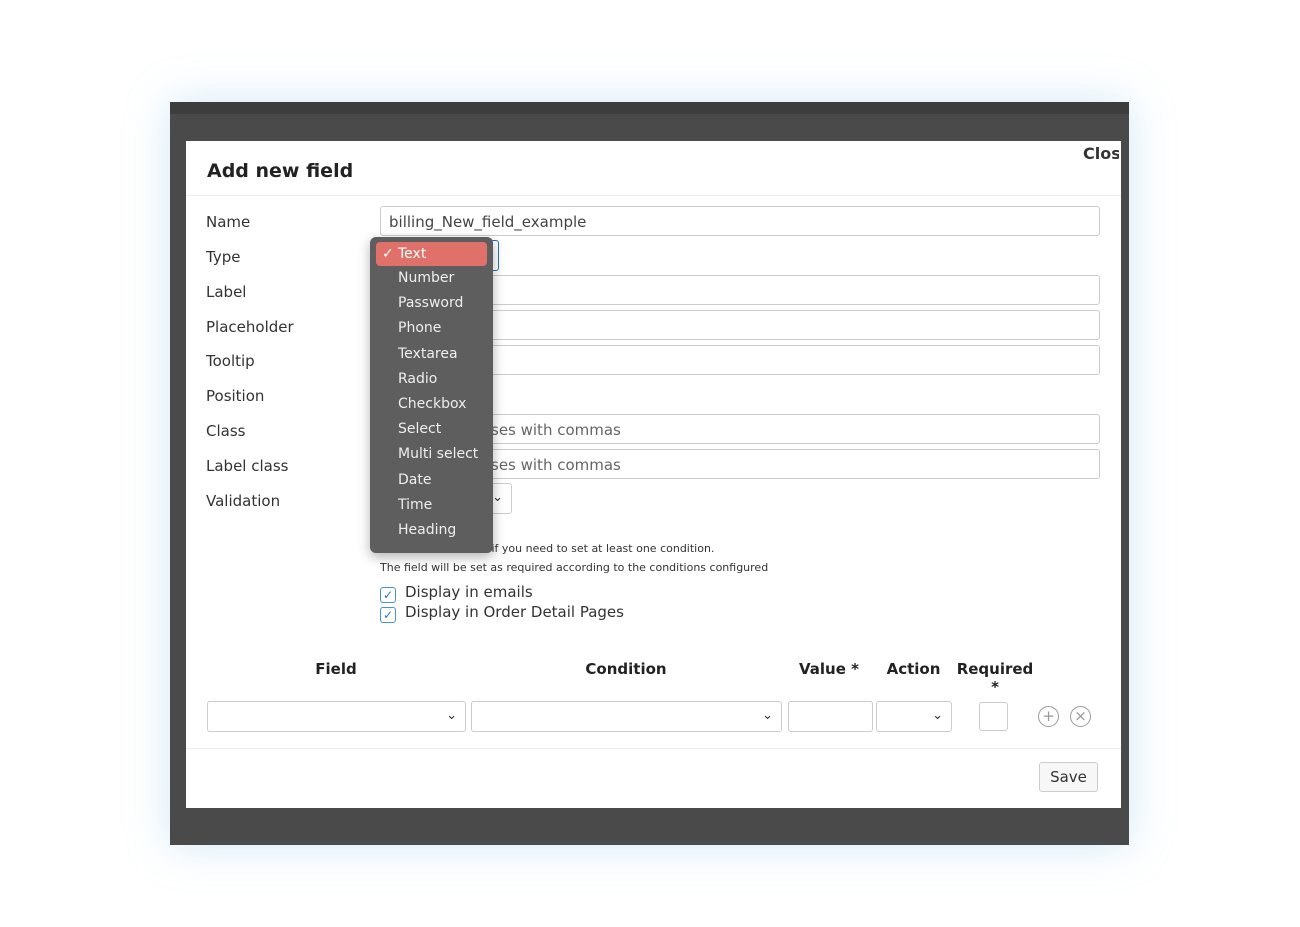 Image resolution: width=1300 pixels, height=927 pixels. Describe the element at coordinates (226, 431) in the screenshot. I see `class-label: Class` at that location.